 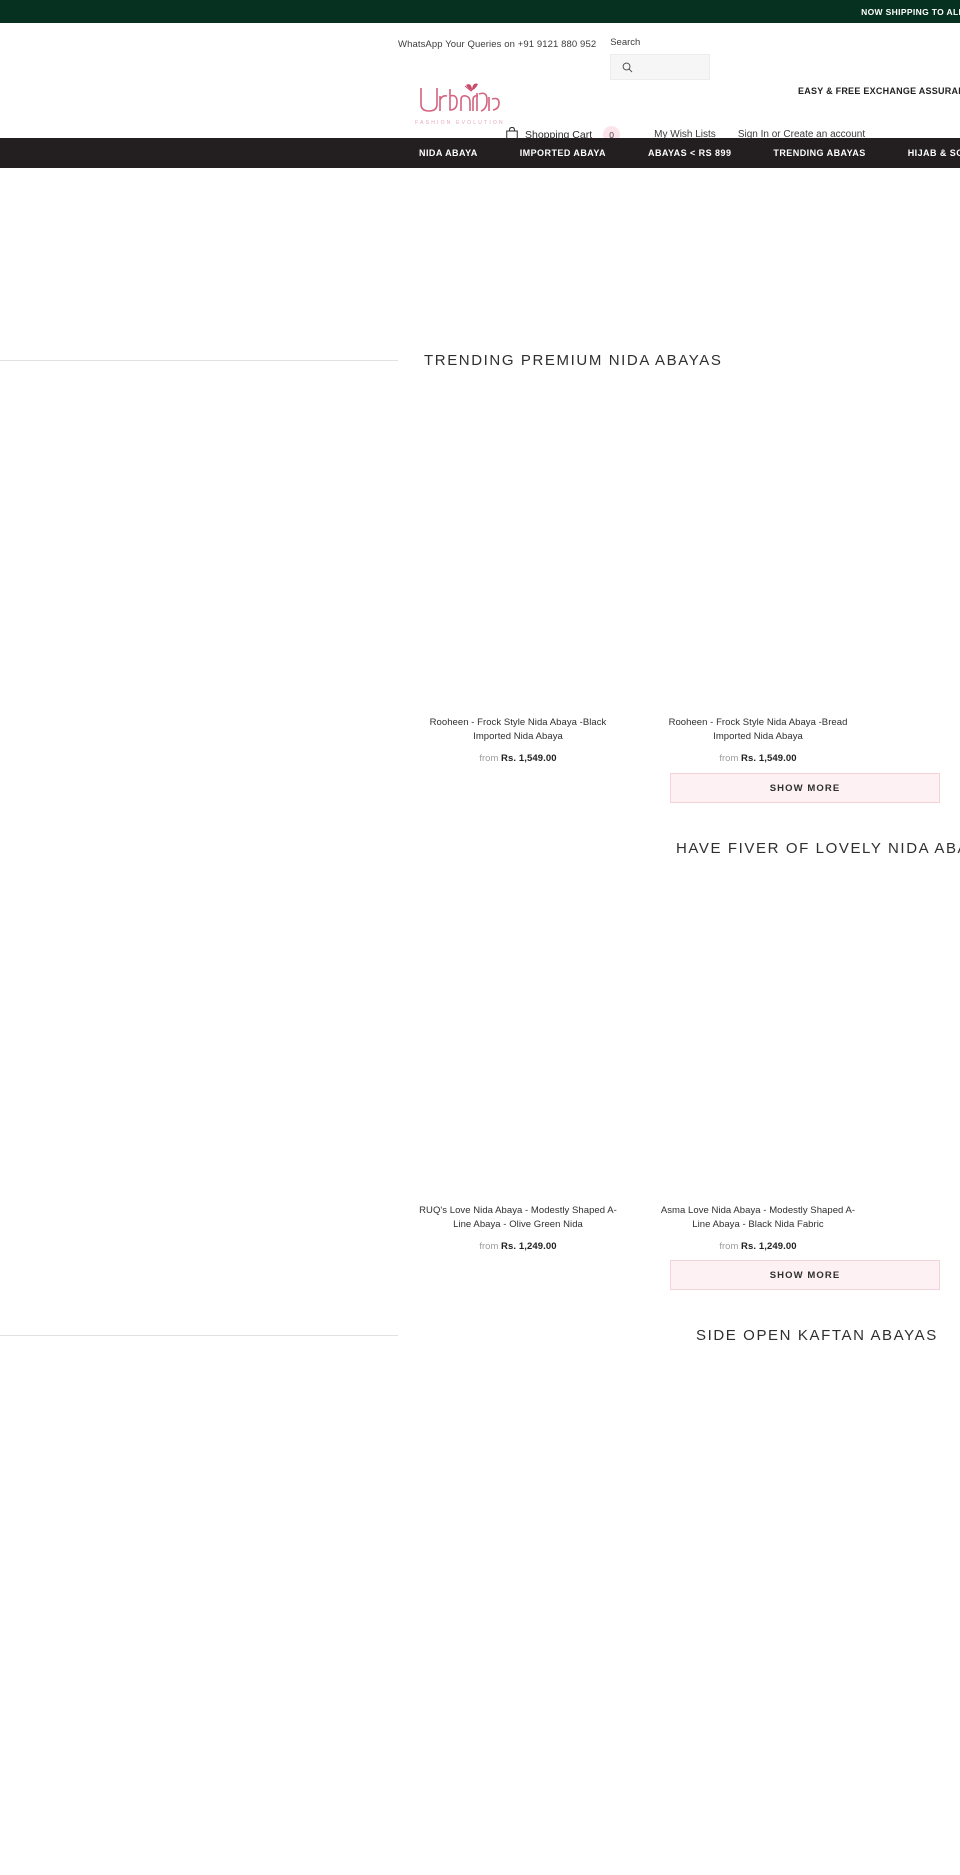 I want to click on urbannisa-logo-icon, so click(x=460, y=97).